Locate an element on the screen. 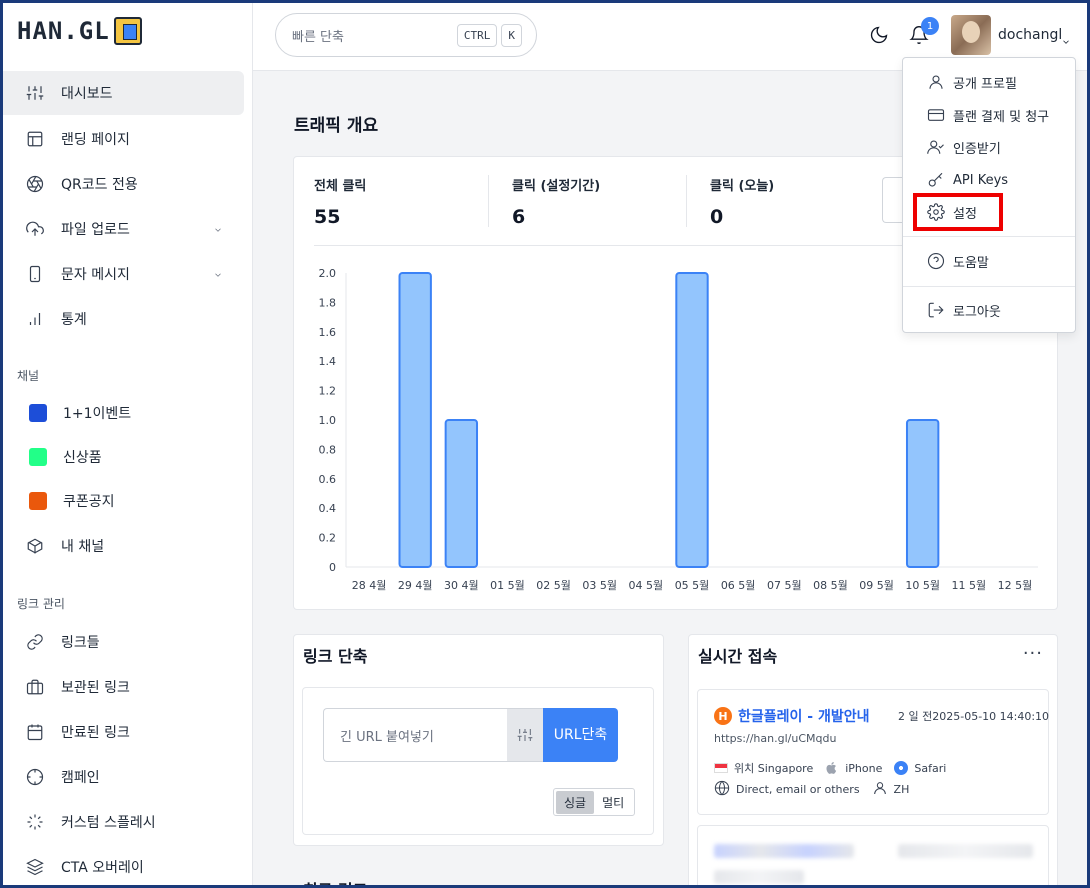  sidebar-item-label: 캠페인 is located at coordinates (80, 778).